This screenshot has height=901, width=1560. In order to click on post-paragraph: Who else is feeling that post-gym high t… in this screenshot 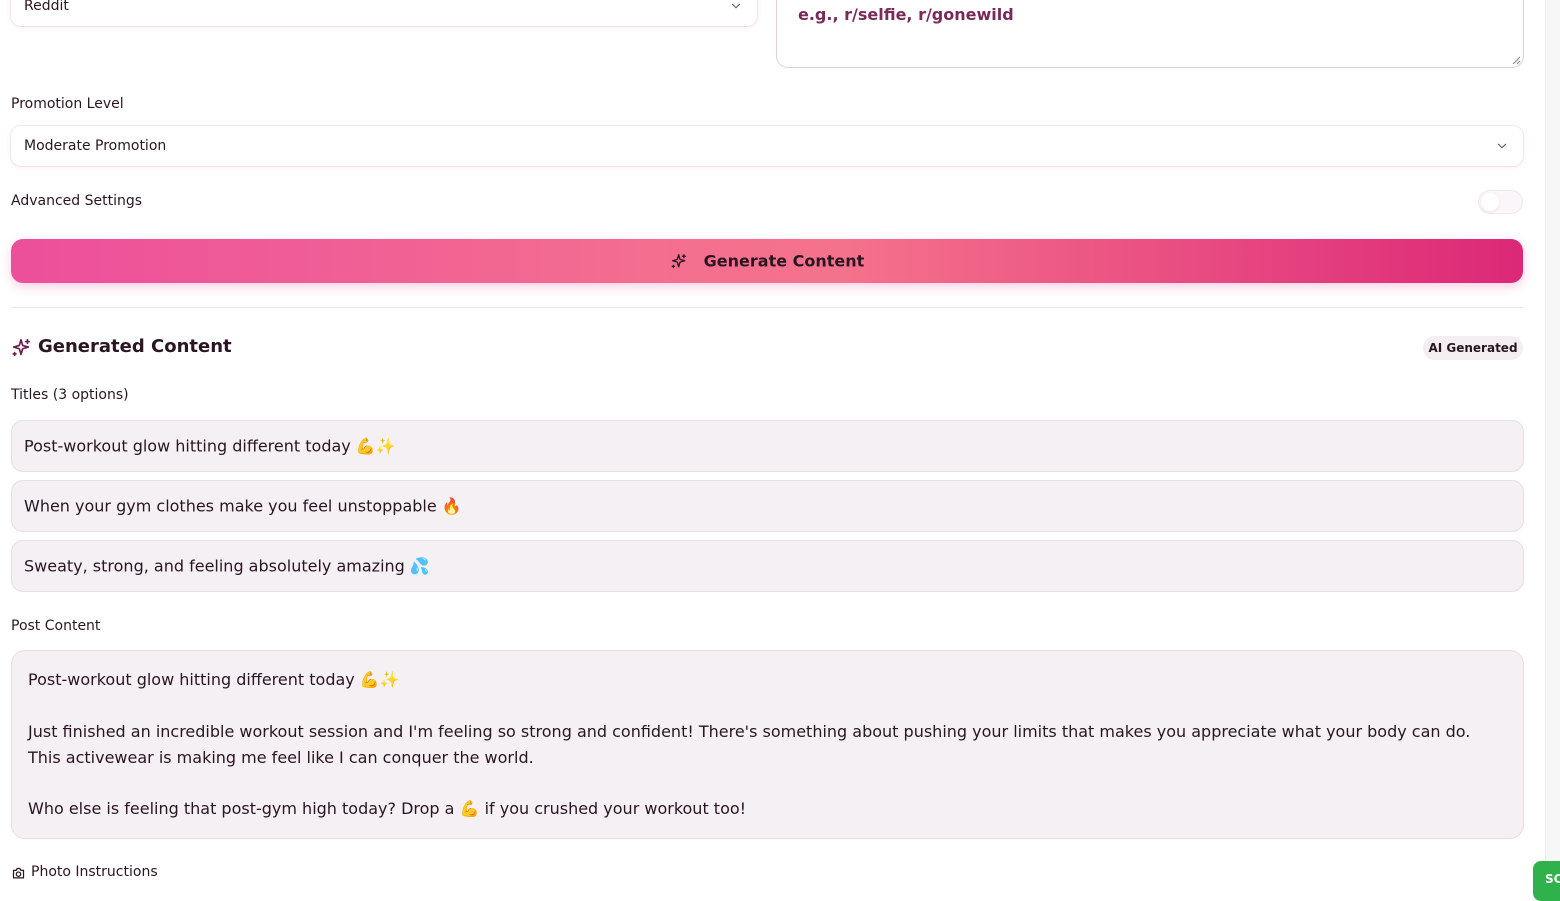, I will do `click(387, 808)`.